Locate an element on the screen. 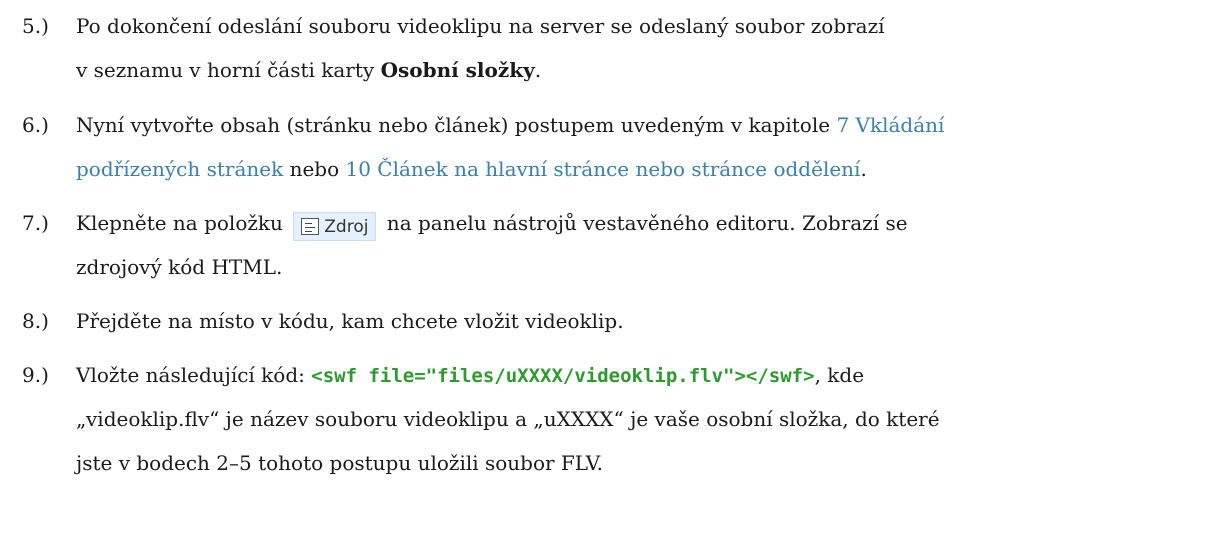 The height and width of the screenshot is (542, 1220). step-text: zdrojový kód HTML. is located at coordinates (179, 267).